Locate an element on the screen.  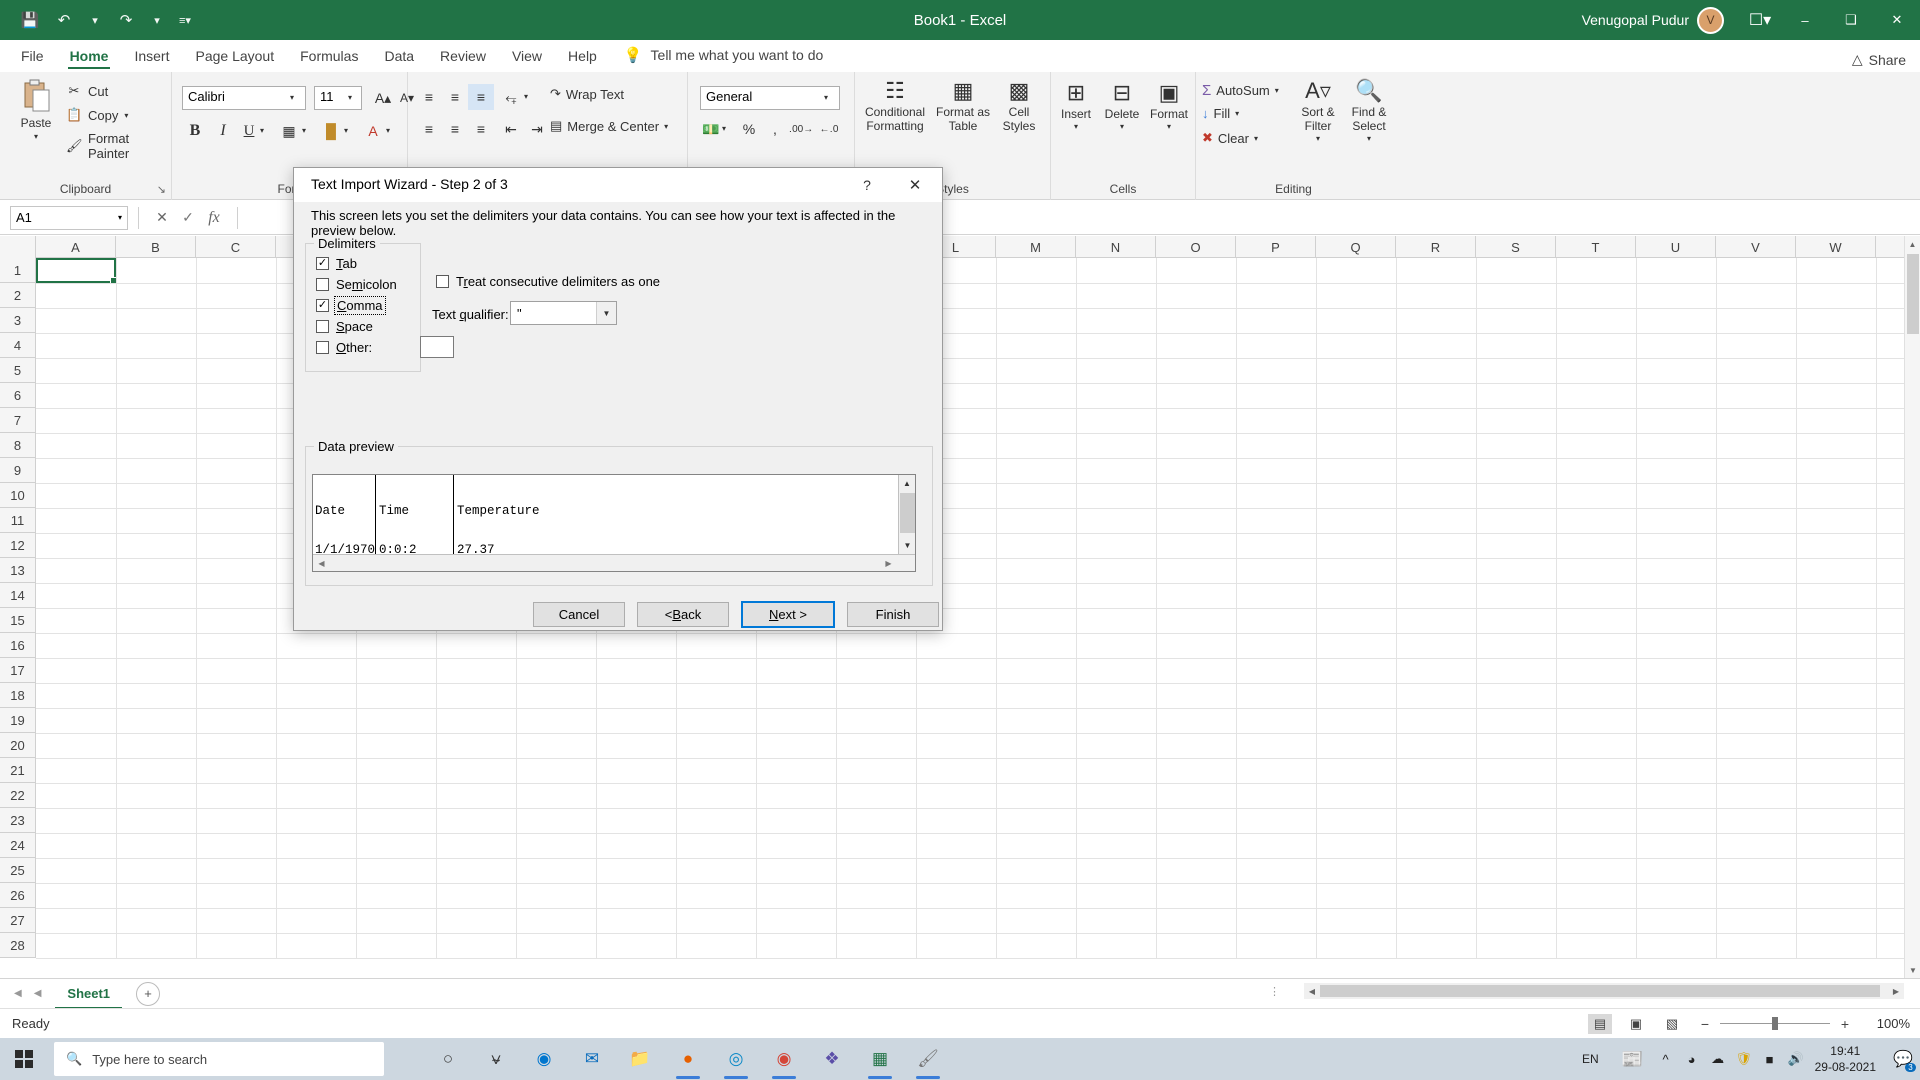
text-qualifier-chevron-down-icon: ▼ is located at coordinates (606, 313).